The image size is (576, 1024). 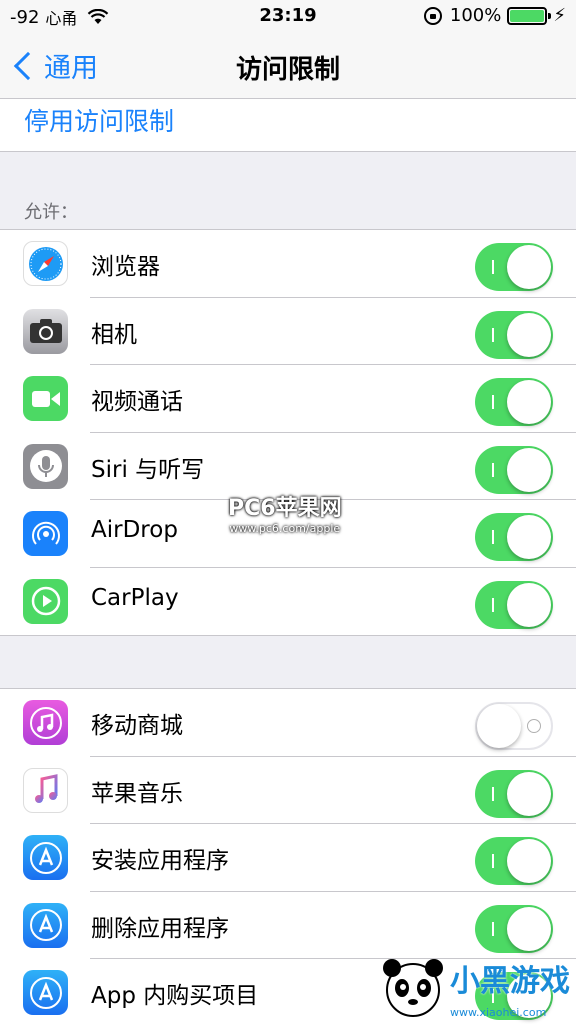 What do you see at coordinates (288, 399) in the screenshot?
I see `setting-row-facetime: 视频通话` at bounding box center [288, 399].